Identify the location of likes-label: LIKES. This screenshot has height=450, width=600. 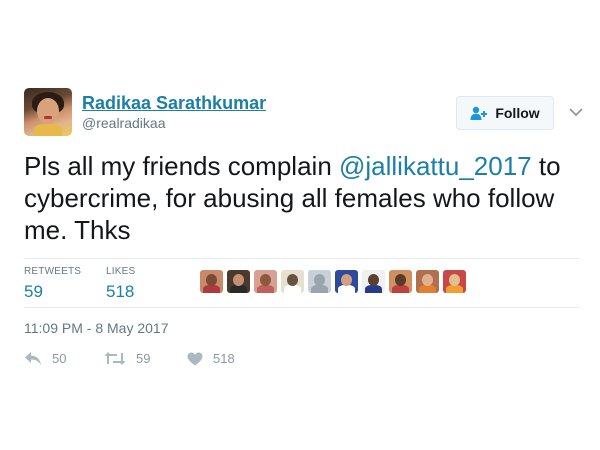
(121, 271).